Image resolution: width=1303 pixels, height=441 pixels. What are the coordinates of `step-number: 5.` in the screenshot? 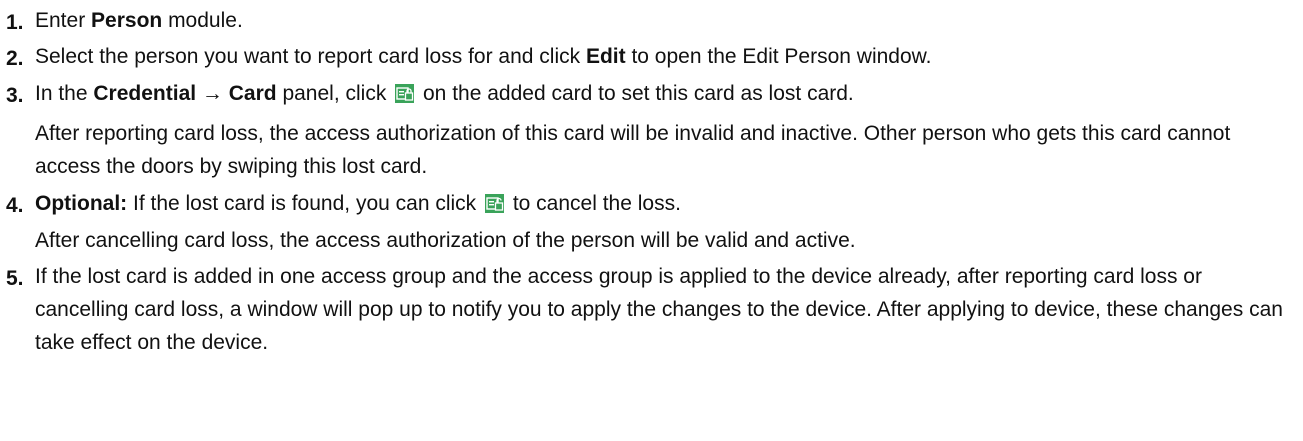 It's located at (15, 278).